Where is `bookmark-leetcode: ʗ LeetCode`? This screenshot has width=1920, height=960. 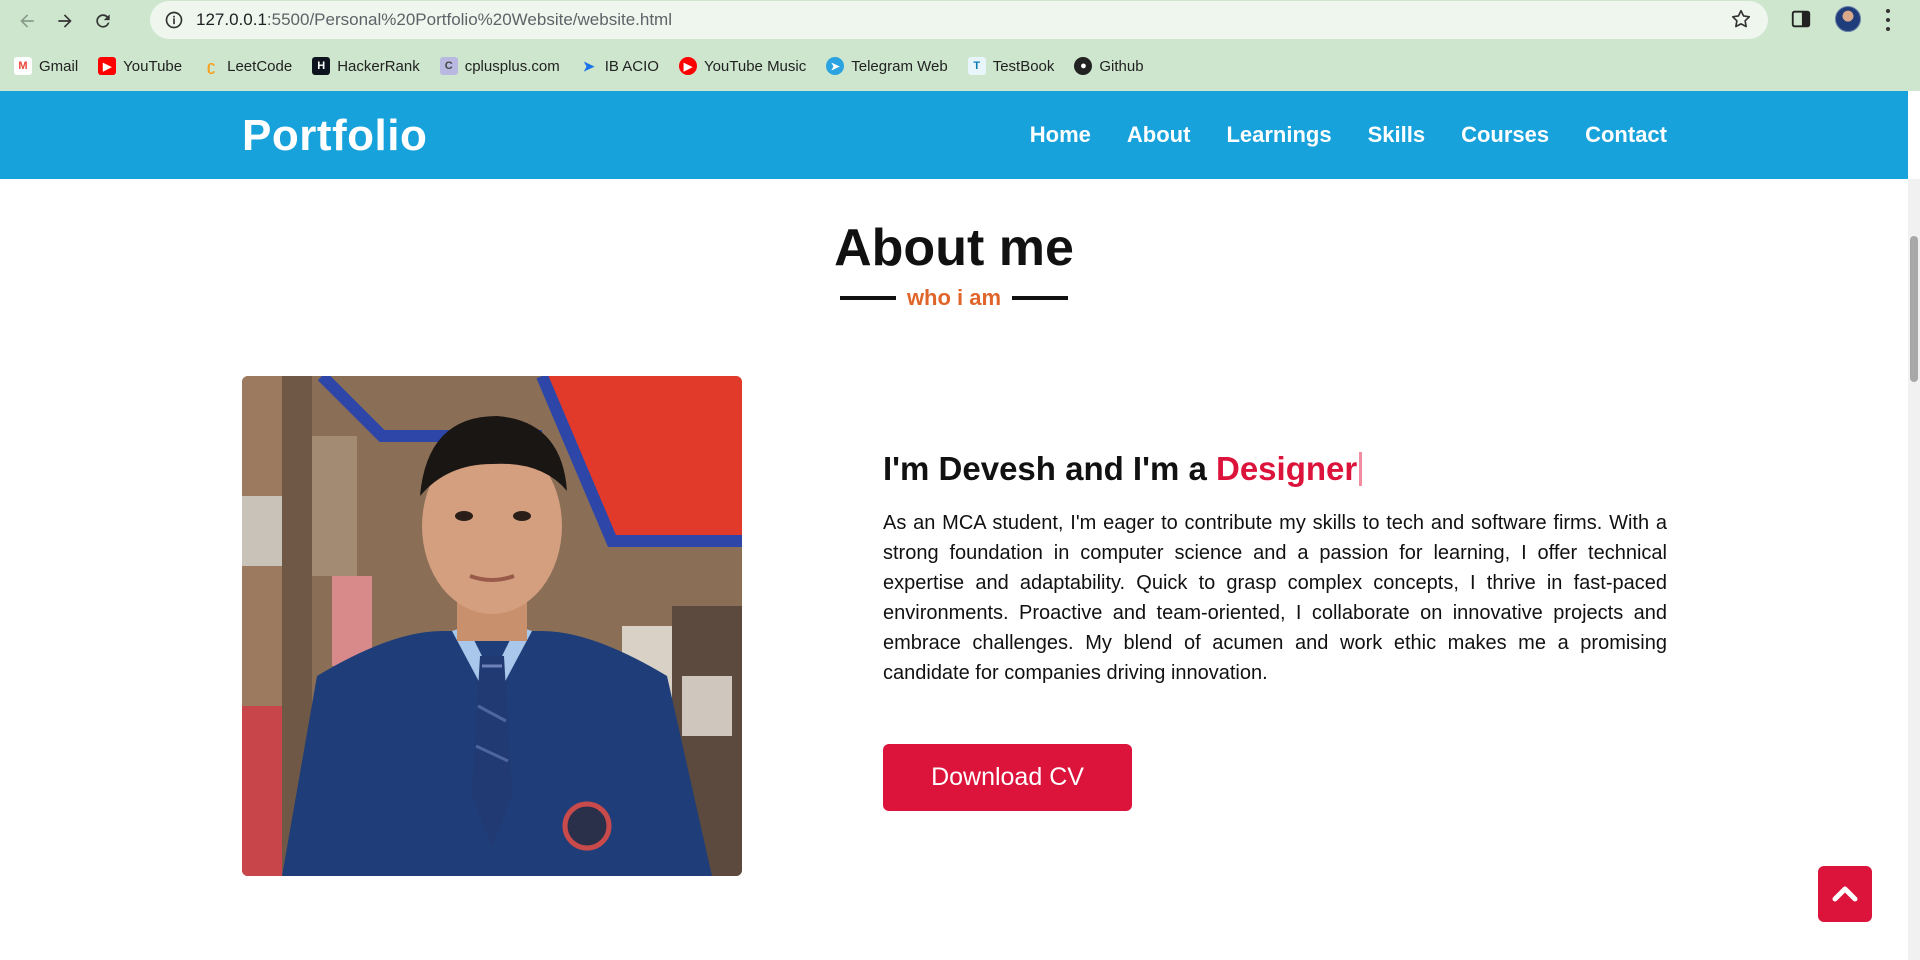
bookmark-leetcode: ʗ LeetCode is located at coordinates (247, 66).